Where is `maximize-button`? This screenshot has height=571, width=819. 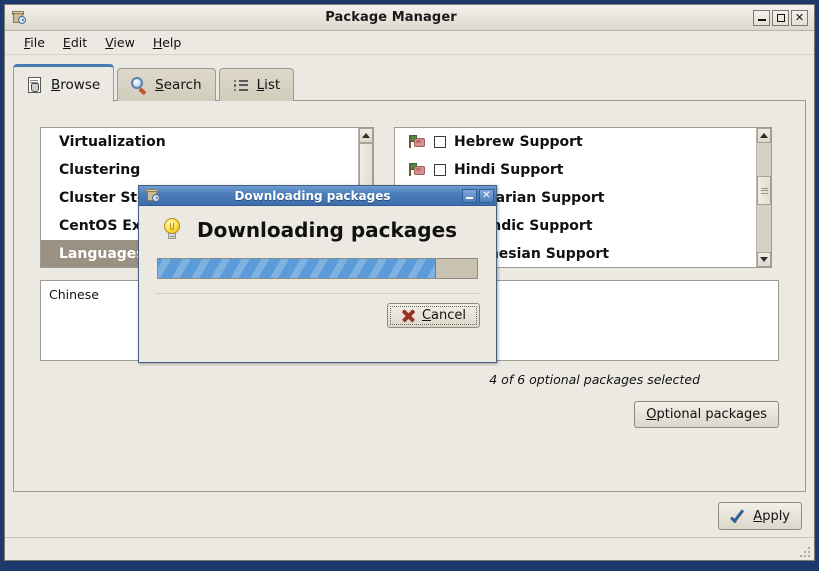
maximize-button is located at coordinates (780, 17).